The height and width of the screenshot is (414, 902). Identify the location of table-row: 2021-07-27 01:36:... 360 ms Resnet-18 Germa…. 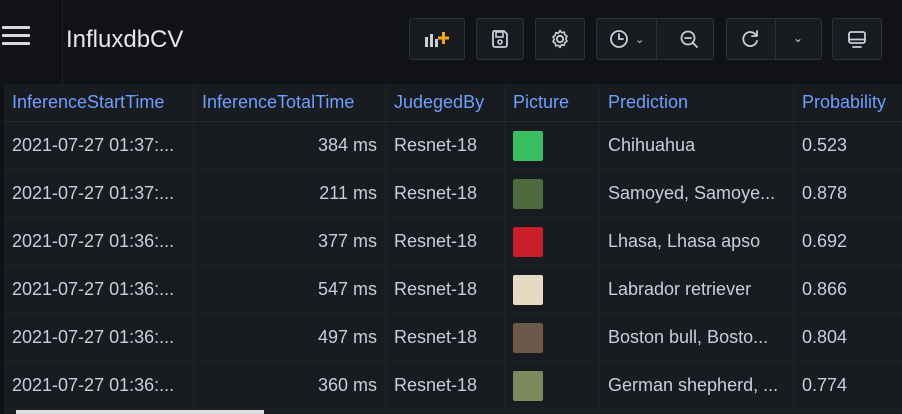
(453, 386).